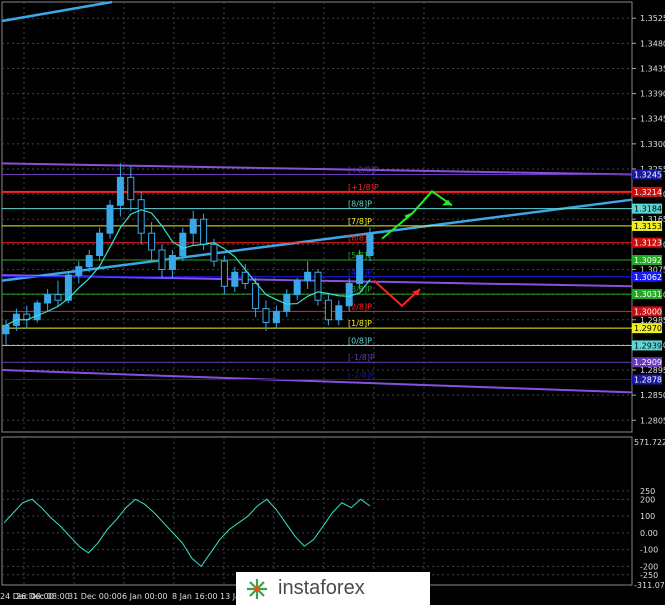 The height and width of the screenshot is (605, 665). What do you see at coordinates (363, 187) in the screenshot?
I see `murray-level-label: [+1/8]P` at bounding box center [363, 187].